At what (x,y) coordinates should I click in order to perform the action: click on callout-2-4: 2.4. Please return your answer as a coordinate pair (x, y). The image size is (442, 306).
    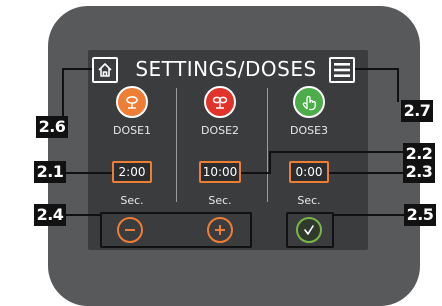
    Looking at the image, I should click on (50, 215).